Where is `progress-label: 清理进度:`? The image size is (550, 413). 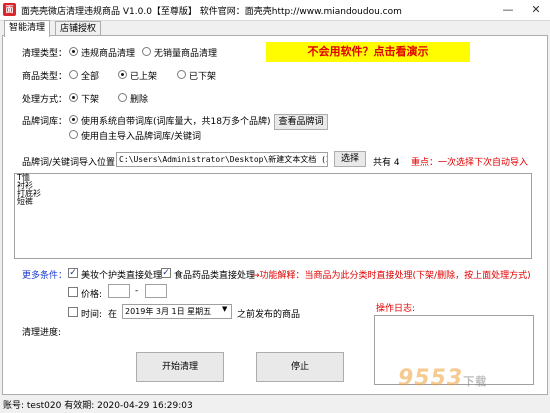 progress-label: 清理进度: is located at coordinates (42, 333).